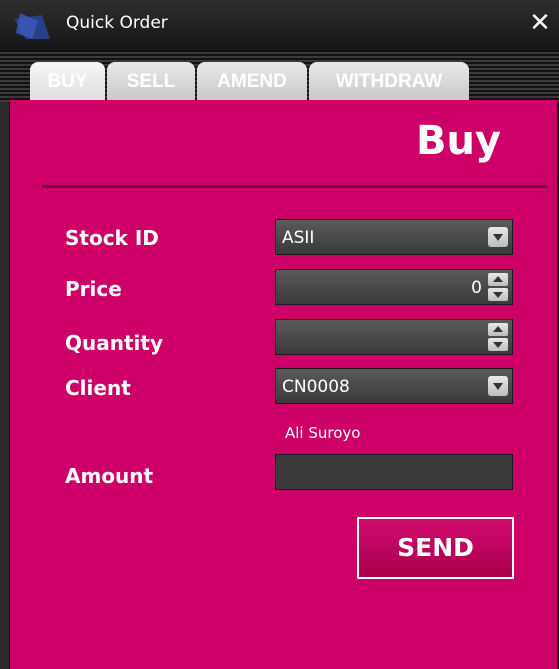 Image resolution: width=559 pixels, height=669 pixels. I want to click on close-icon: ✕, so click(540, 23).